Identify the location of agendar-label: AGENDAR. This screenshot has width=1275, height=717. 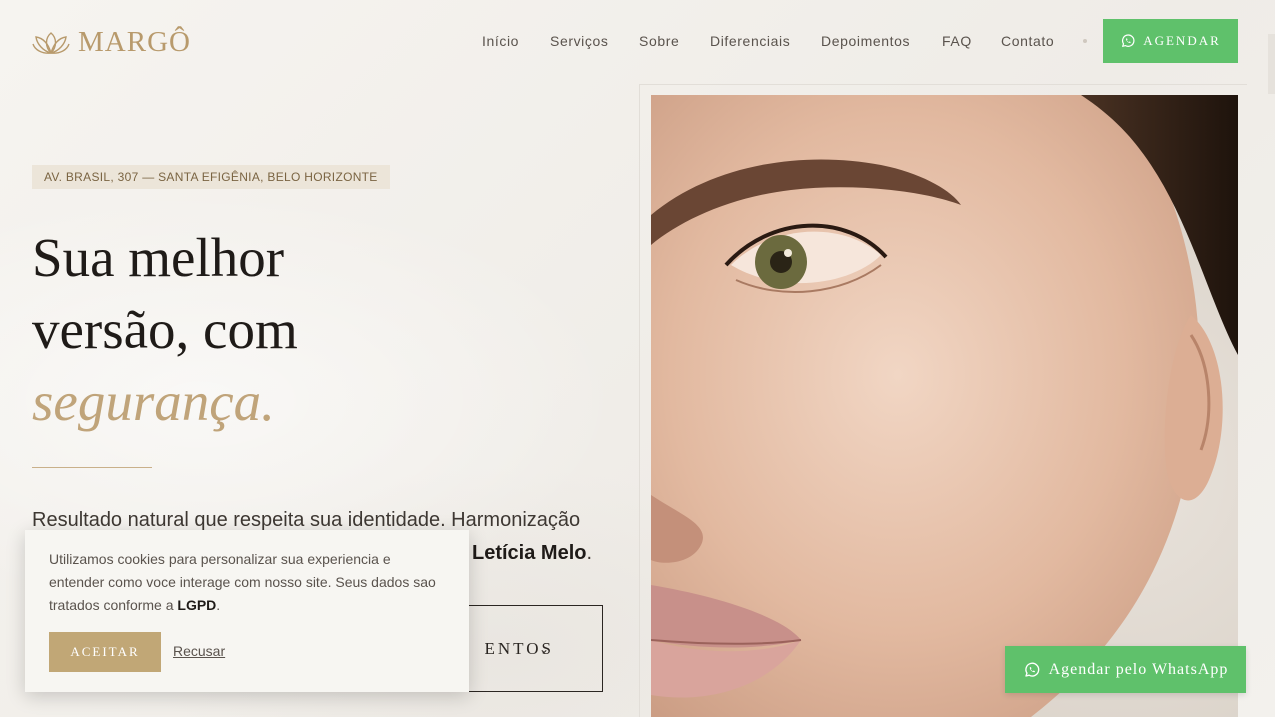
(1182, 40).